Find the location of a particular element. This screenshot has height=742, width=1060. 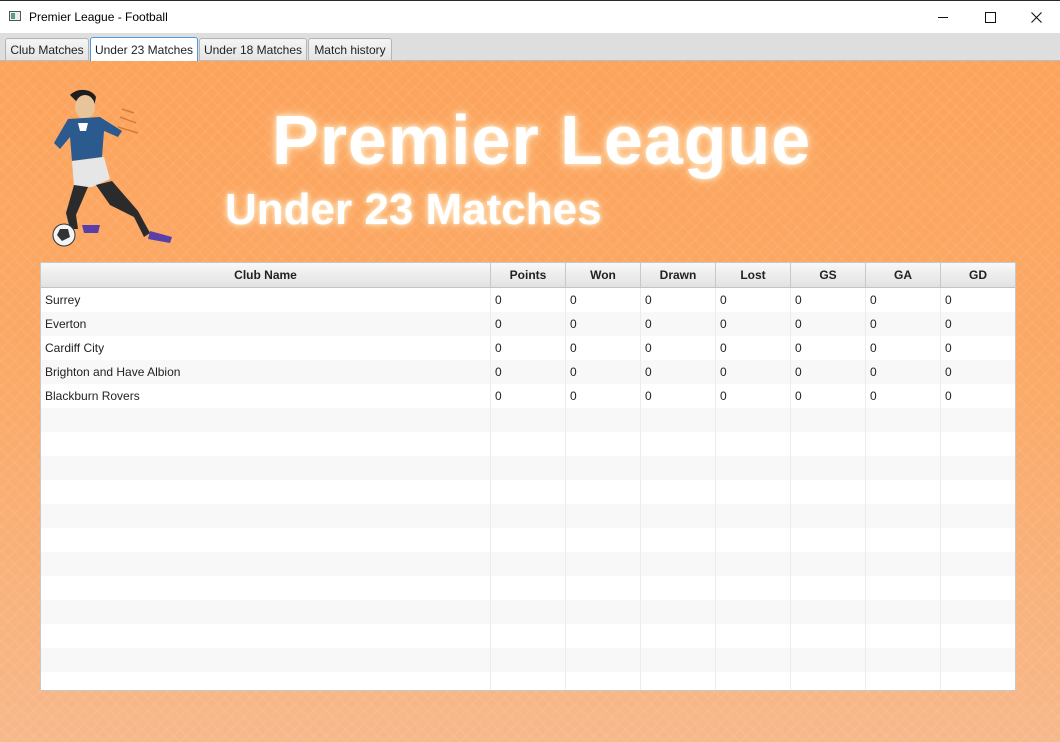

column-header-points: Points is located at coordinates (528, 275).